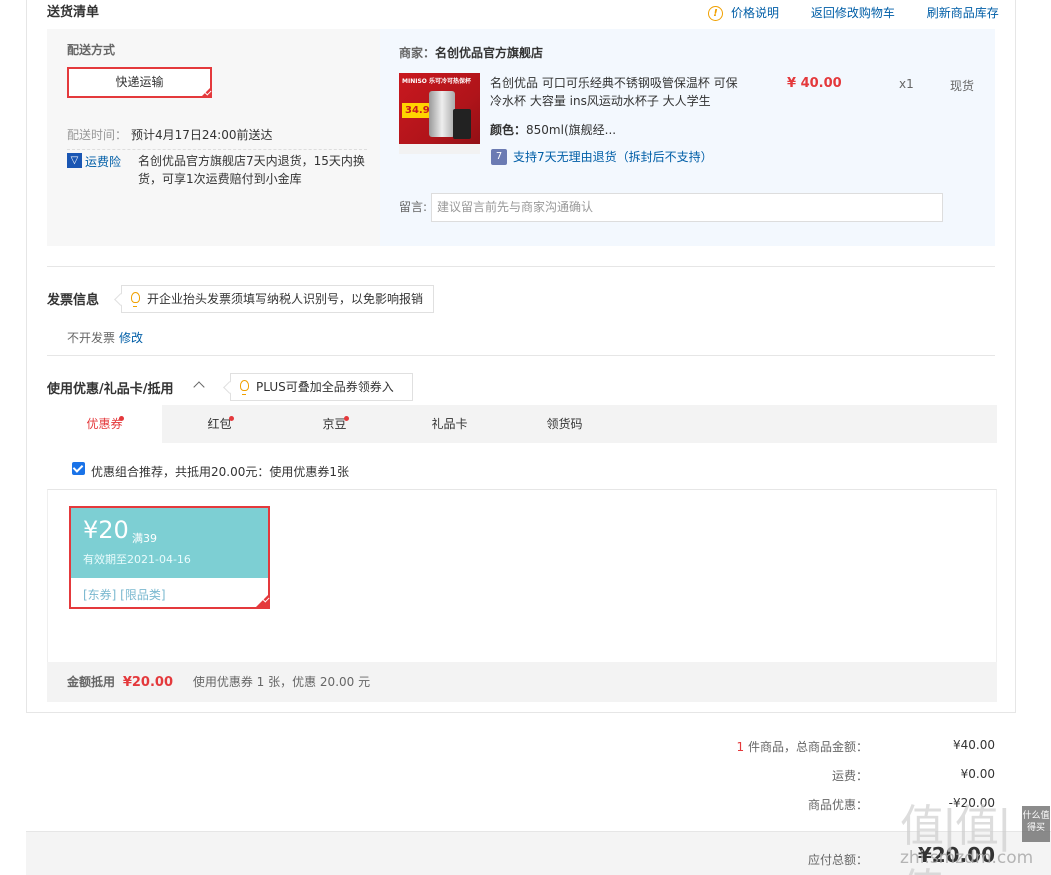 This screenshot has width=1051, height=875. Describe the element at coordinates (148, 682) in the screenshot. I see `deduct-amount: ¥20.00` at that location.